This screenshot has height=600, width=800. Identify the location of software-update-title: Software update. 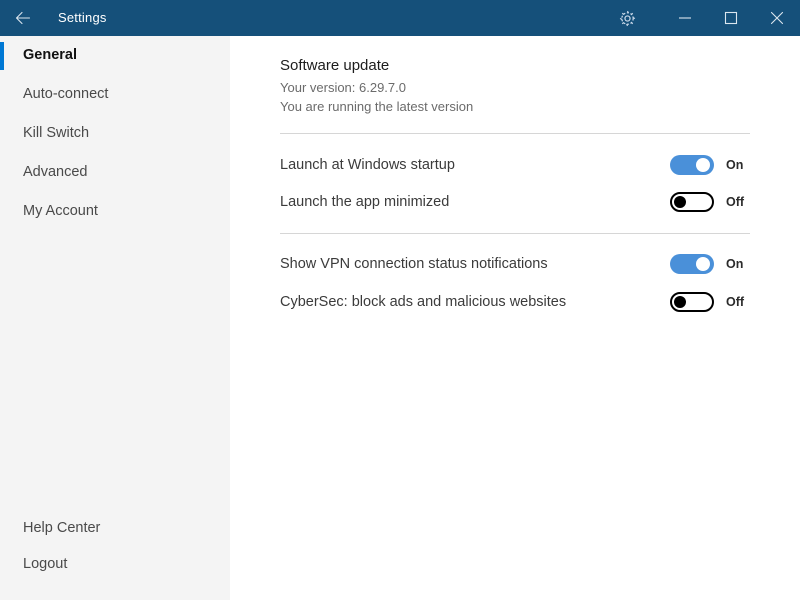
(335, 65).